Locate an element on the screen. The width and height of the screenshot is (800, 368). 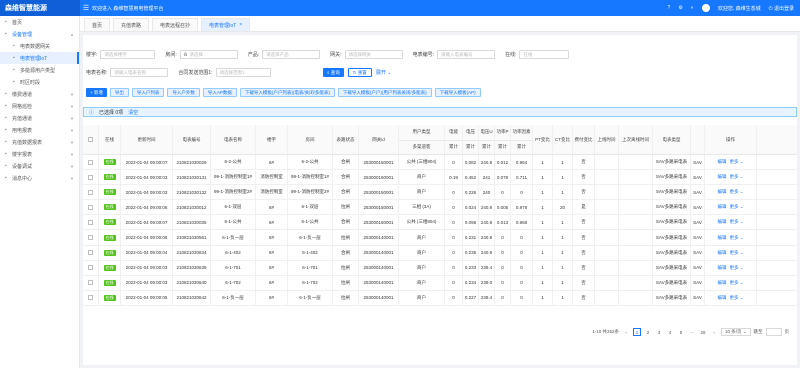
tab: 电表远程召抄 is located at coordinates (175, 24).